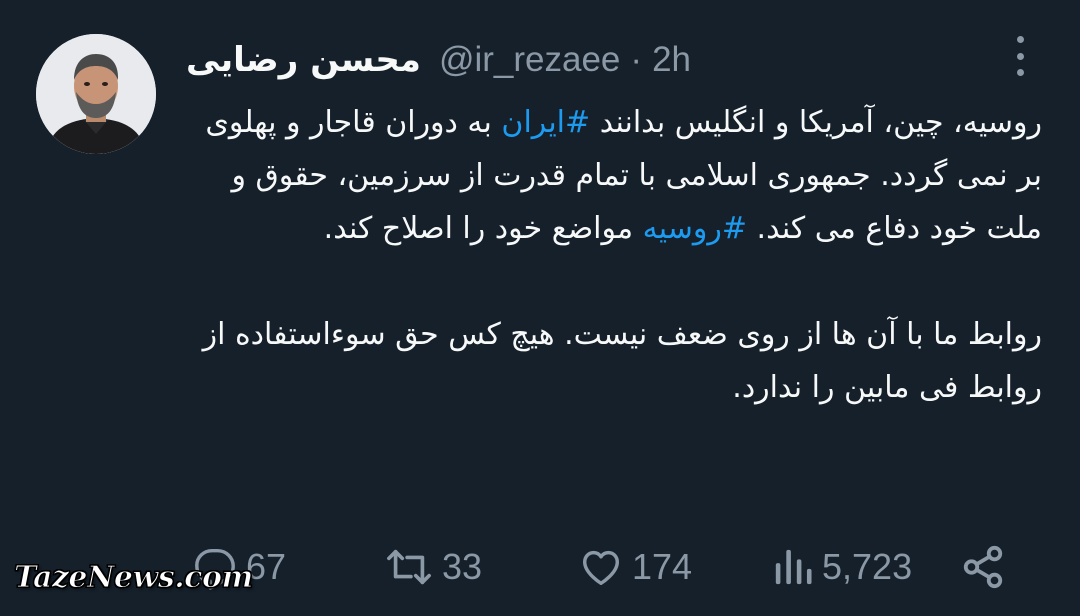  What do you see at coordinates (409, 567) in the screenshot?
I see `retweet-icon` at bounding box center [409, 567].